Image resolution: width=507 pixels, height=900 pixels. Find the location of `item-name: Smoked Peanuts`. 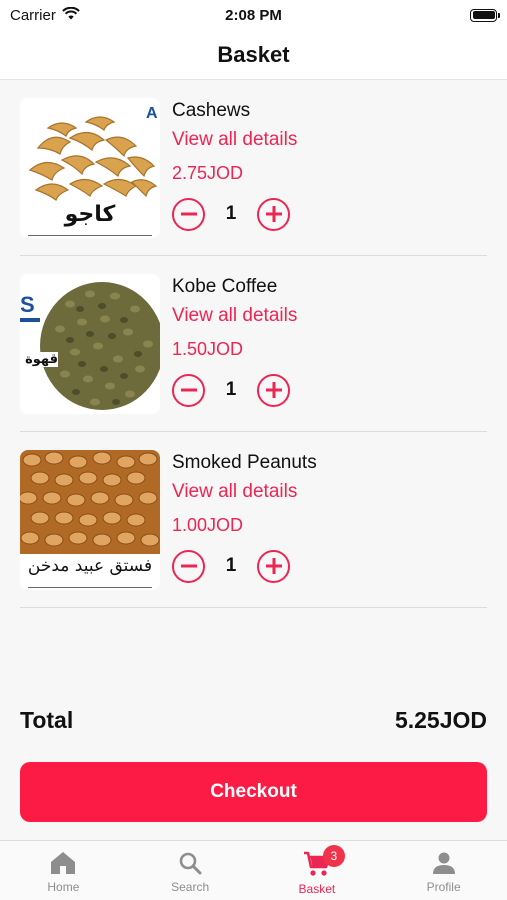

item-name: Smoked Peanuts is located at coordinates (244, 462).